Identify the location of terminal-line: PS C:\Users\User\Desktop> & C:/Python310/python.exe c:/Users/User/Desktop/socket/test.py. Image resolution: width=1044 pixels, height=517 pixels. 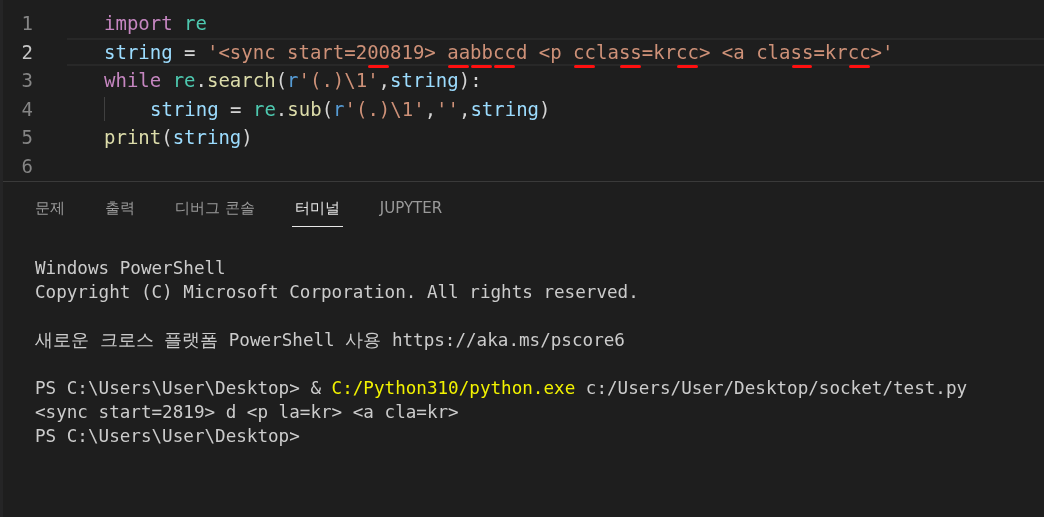
(502, 388).